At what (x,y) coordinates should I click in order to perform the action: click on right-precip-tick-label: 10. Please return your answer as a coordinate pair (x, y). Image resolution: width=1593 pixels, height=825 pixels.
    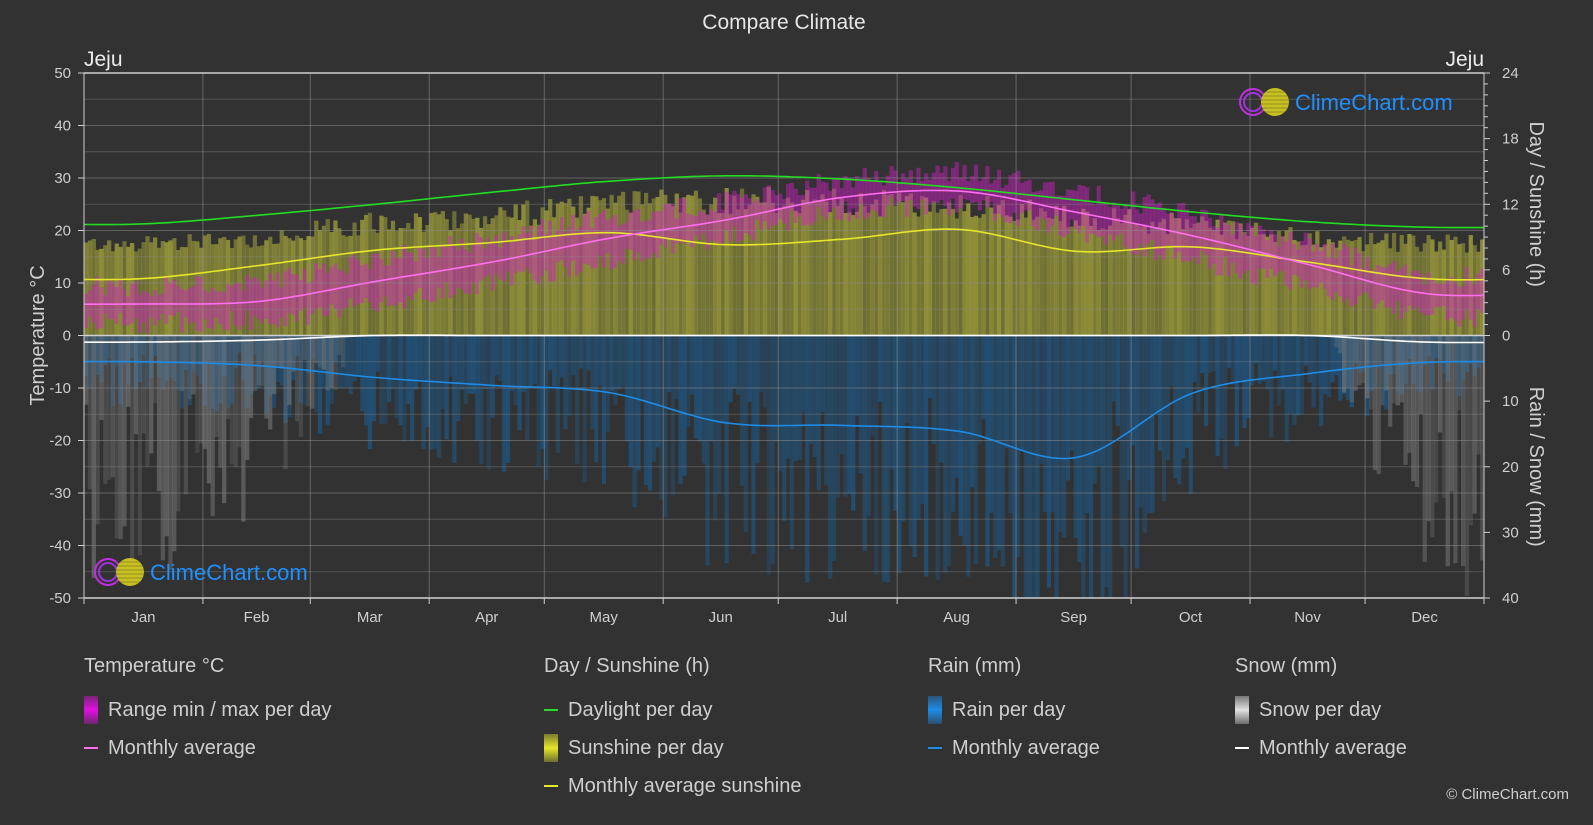
    Looking at the image, I should click on (1510, 401).